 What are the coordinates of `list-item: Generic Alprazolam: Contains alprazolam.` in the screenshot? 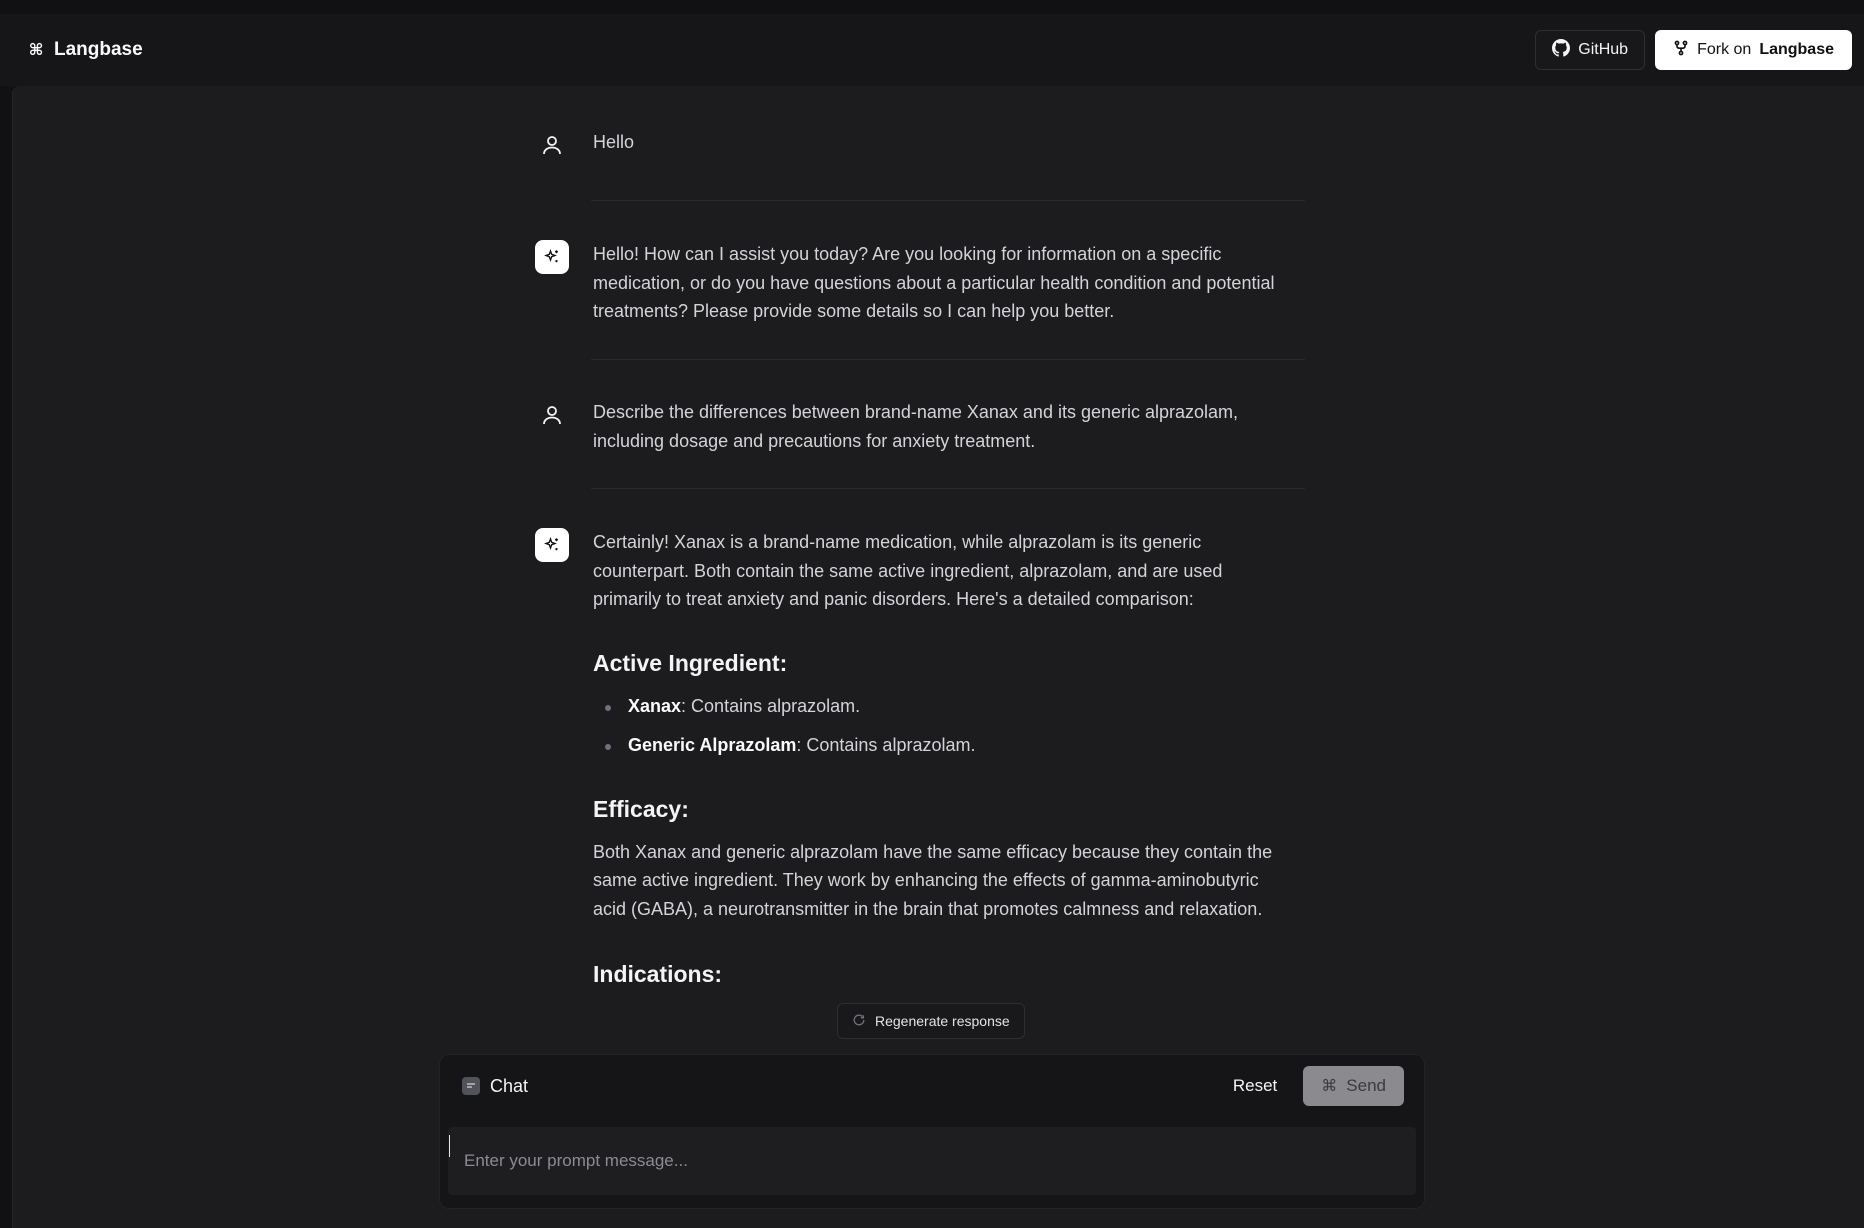 It's located at (943, 745).